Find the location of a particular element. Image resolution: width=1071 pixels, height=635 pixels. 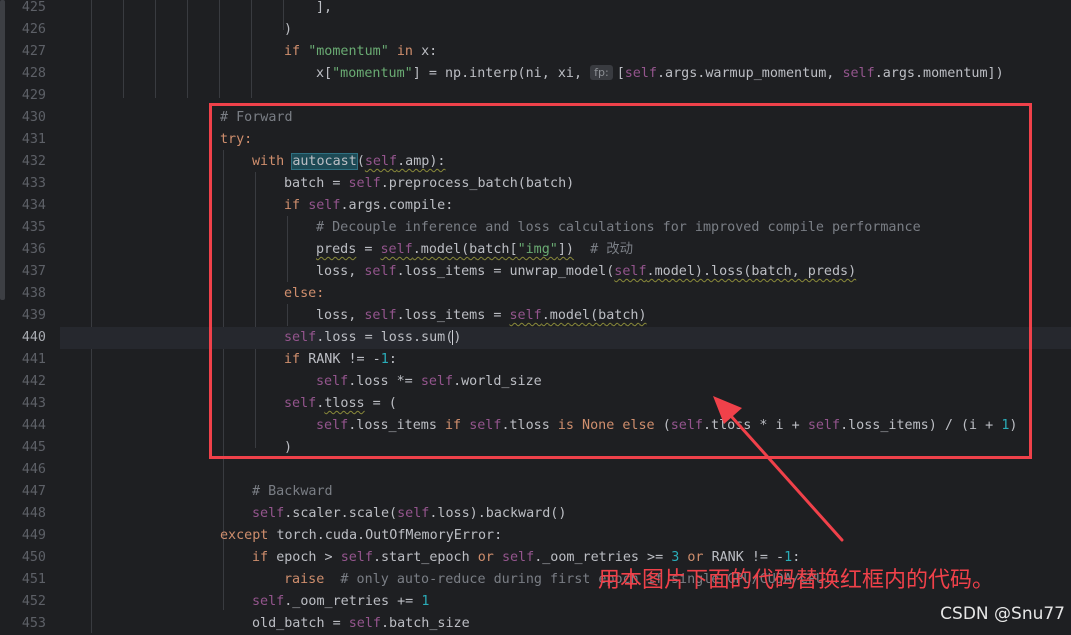

annotation-text: 用本图片下面的代码替换红框内的代码。 is located at coordinates (796, 580).